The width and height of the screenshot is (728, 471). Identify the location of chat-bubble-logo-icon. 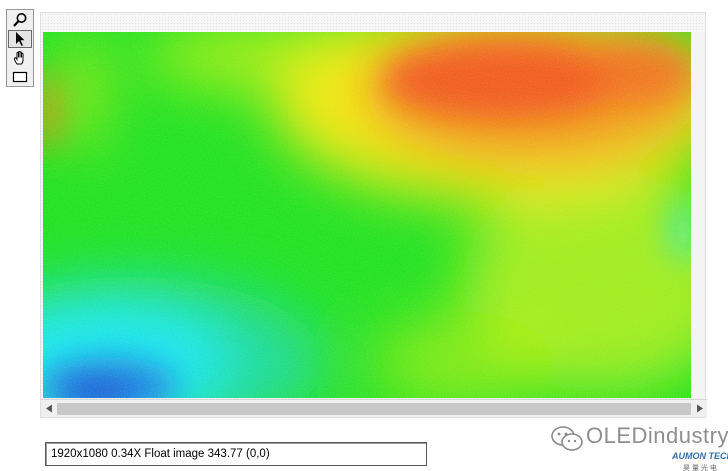
(567, 438).